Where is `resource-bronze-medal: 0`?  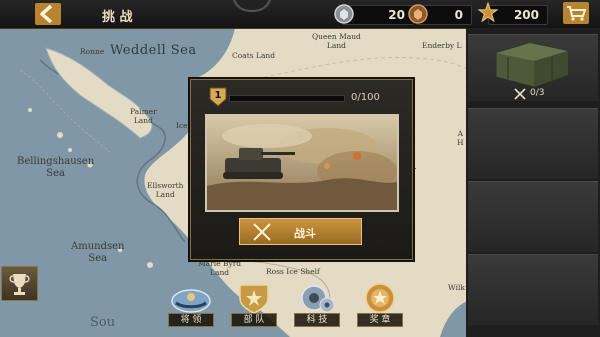
resource-bronze-medal: 0 is located at coordinates (440, 14).